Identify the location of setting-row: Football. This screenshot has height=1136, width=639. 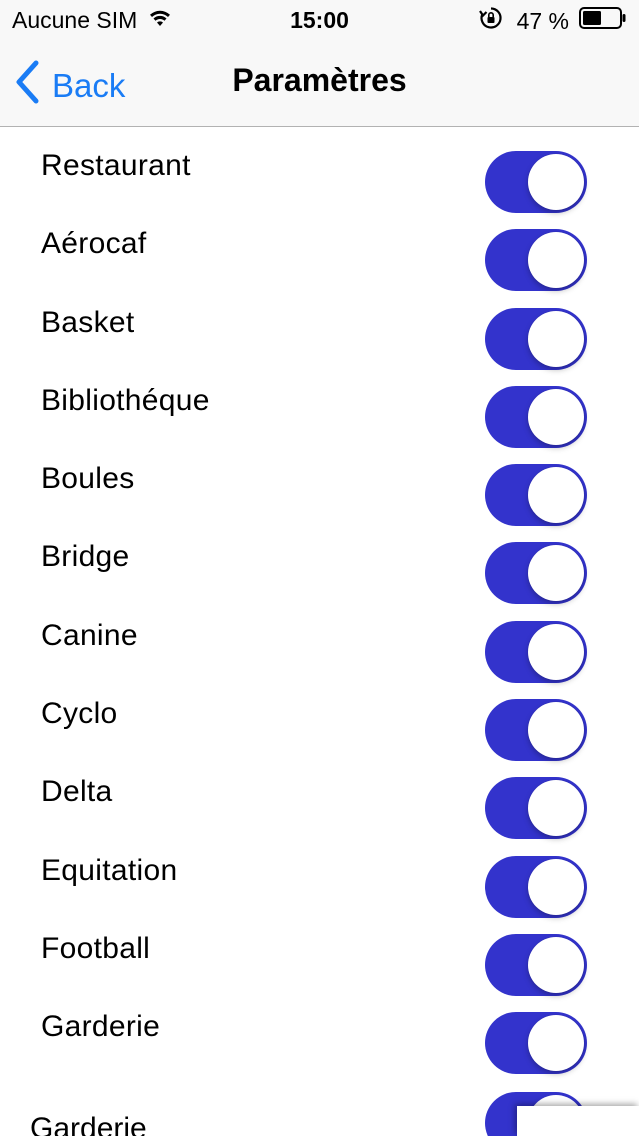
(319, 953).